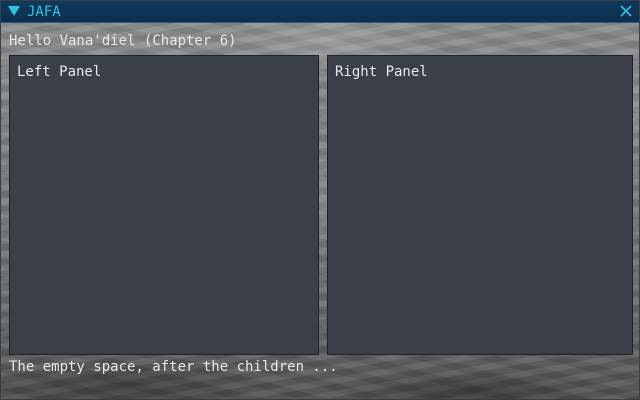  Describe the element at coordinates (123, 41) in the screenshot. I see `heading-text: Hello Vana'diel (Chapter 6)` at that location.